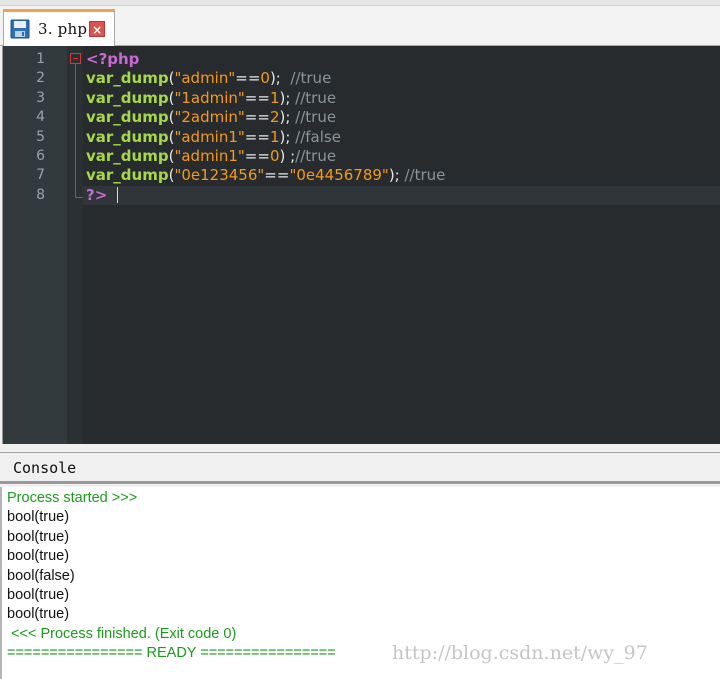  I want to click on code-line: var_dump("admin1"==0) ;//true, so click(211, 156).